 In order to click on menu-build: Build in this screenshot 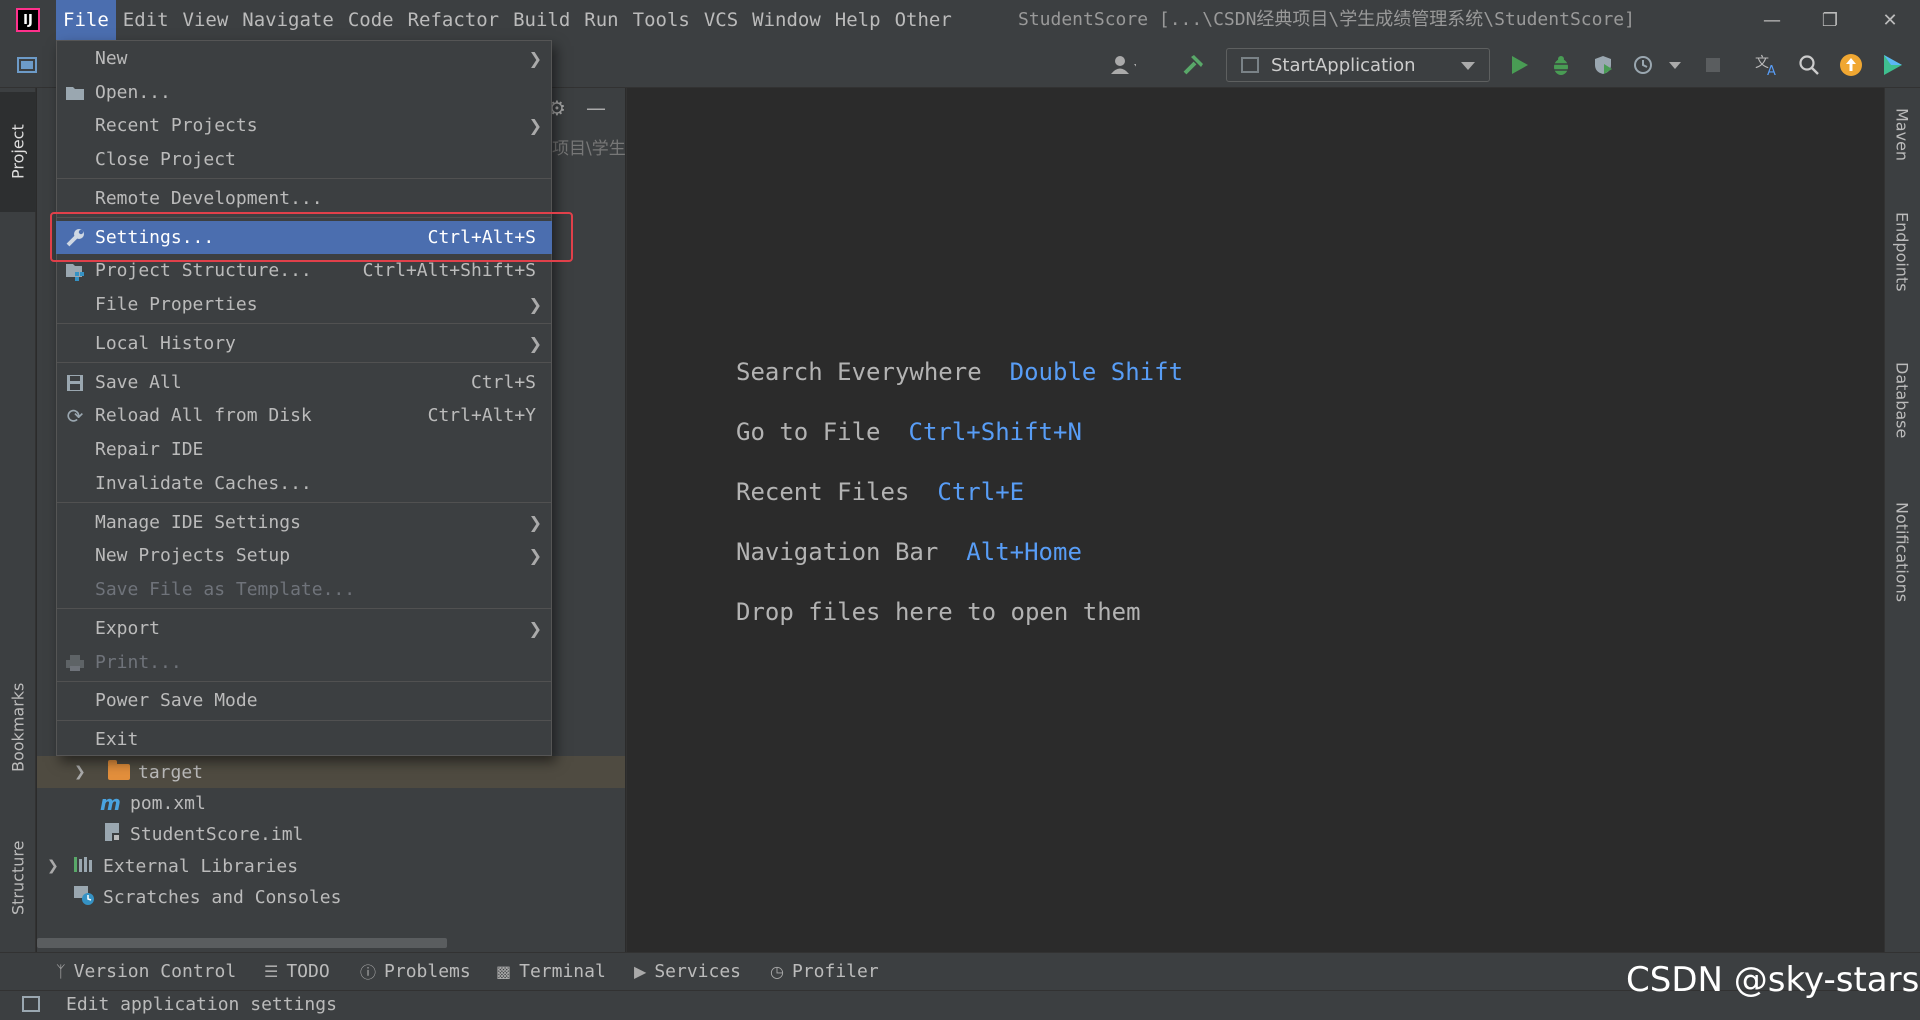, I will do `click(541, 20)`.